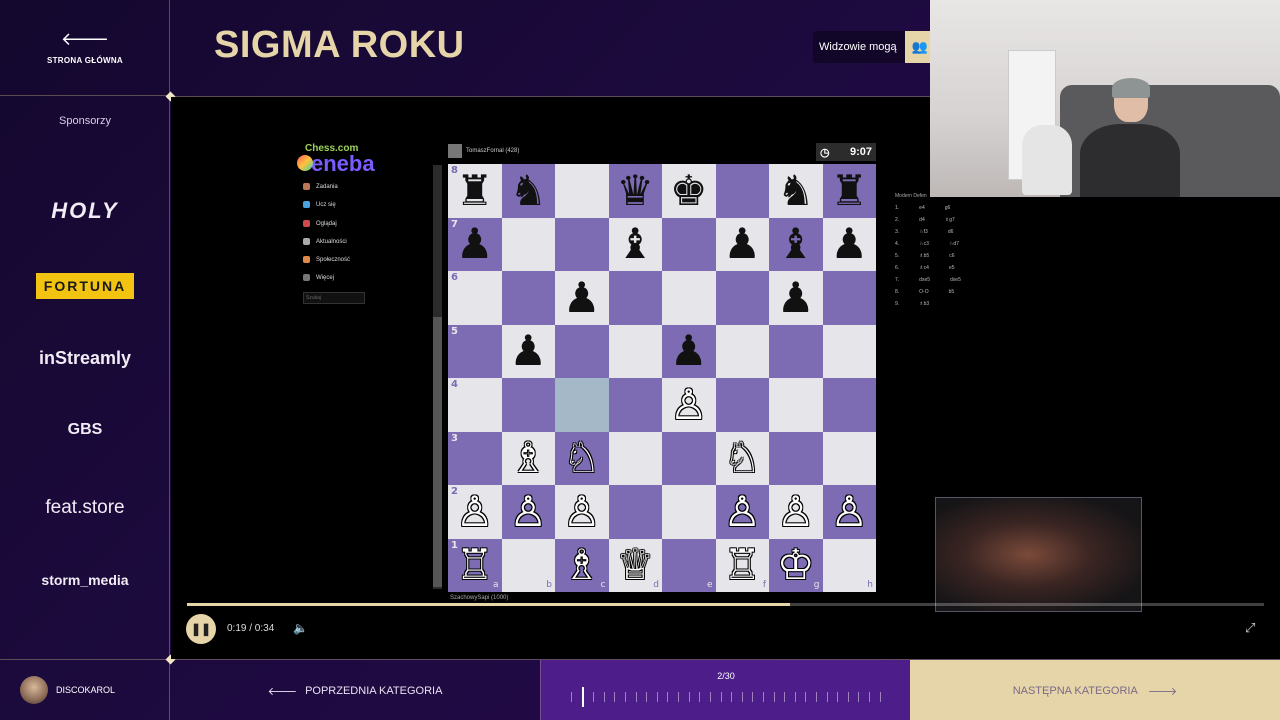 This screenshot has width=1280, height=720. I want to click on avatar, so click(34, 690).